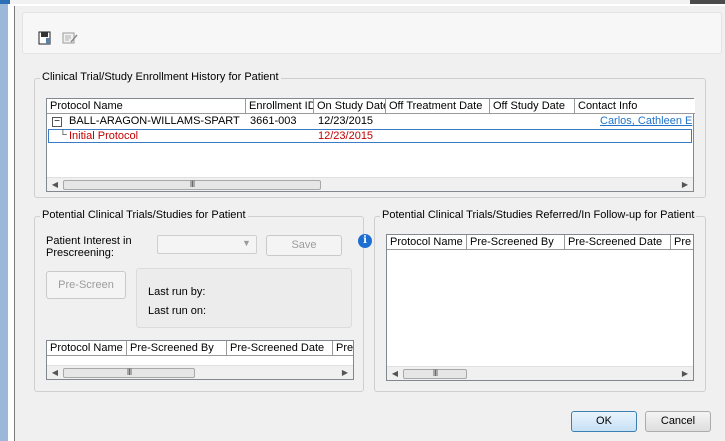 This screenshot has width=725, height=441. What do you see at coordinates (604, 421) in the screenshot?
I see `ok-button: OK` at bounding box center [604, 421].